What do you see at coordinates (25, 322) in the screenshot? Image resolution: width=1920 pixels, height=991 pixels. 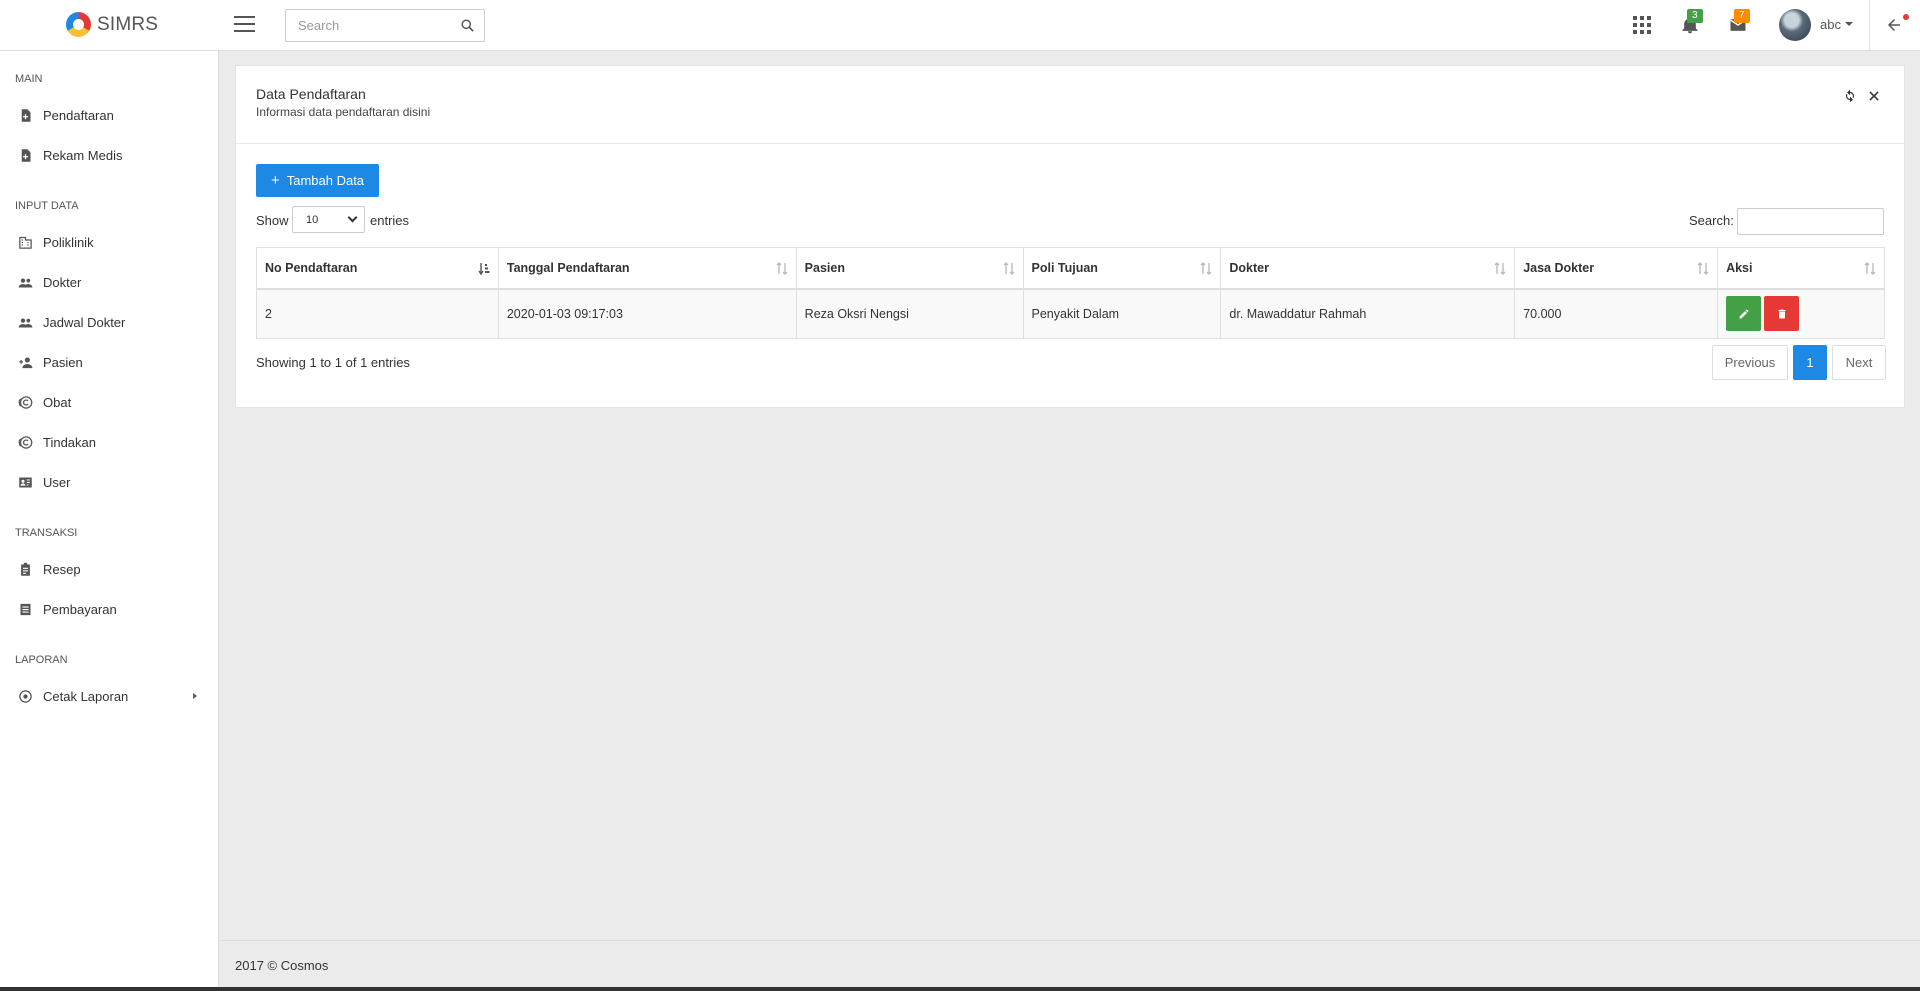 I see `people-icon` at bounding box center [25, 322].